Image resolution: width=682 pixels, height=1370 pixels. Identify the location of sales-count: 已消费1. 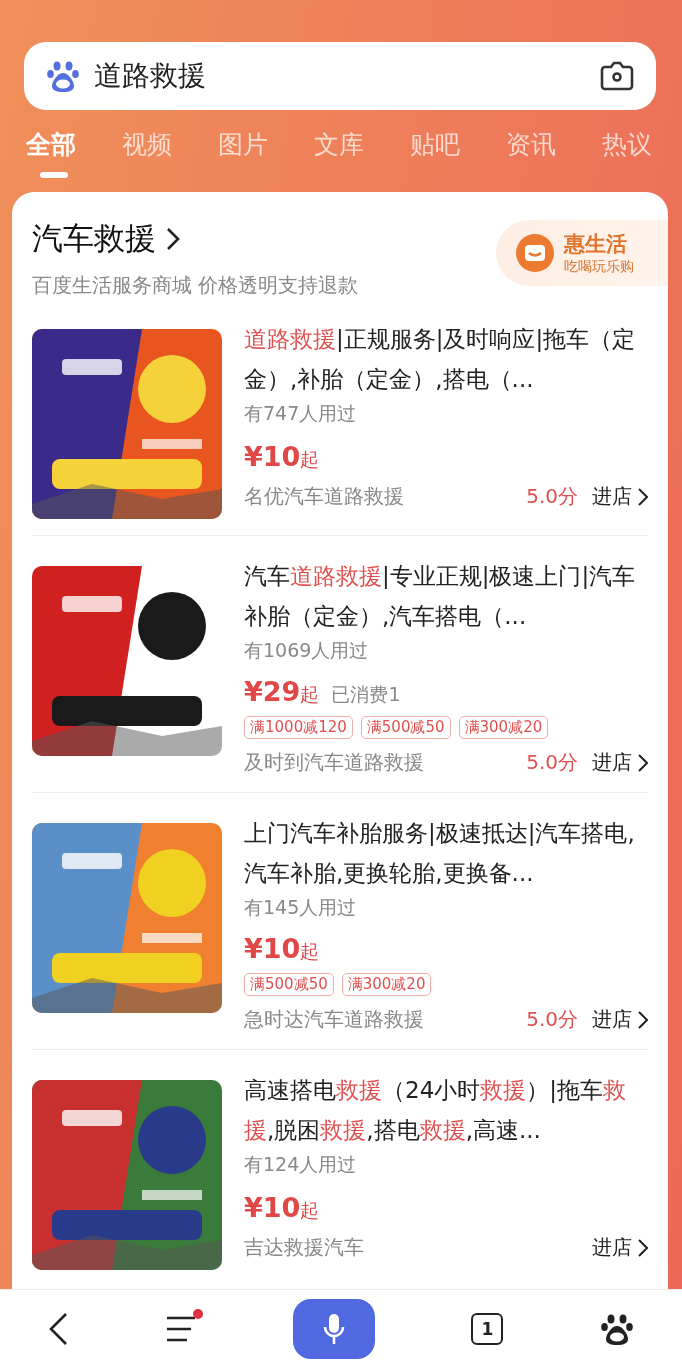
(366, 694).